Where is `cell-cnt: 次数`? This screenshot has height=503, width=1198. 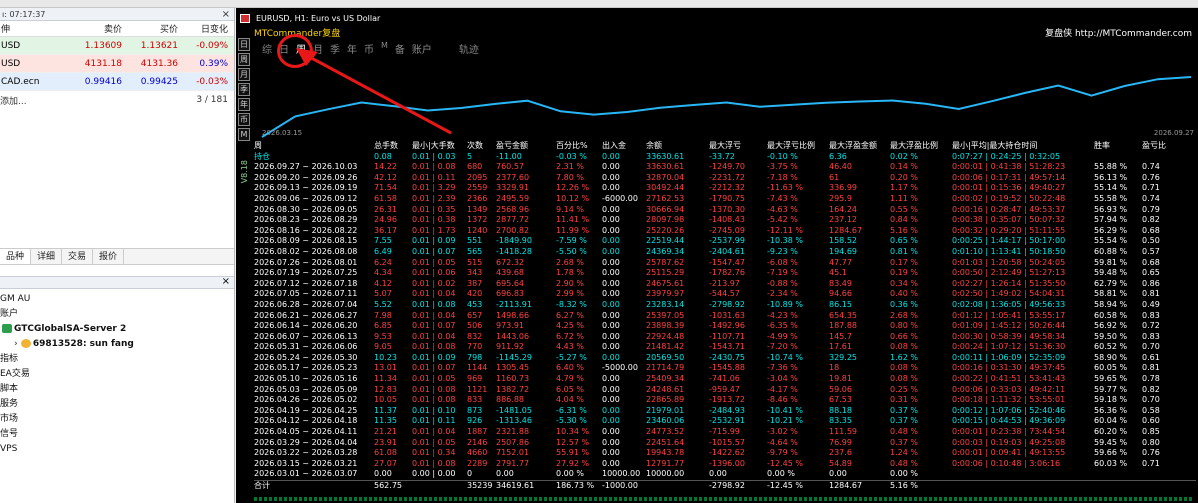
cell-cnt: 次数 is located at coordinates (475, 145).